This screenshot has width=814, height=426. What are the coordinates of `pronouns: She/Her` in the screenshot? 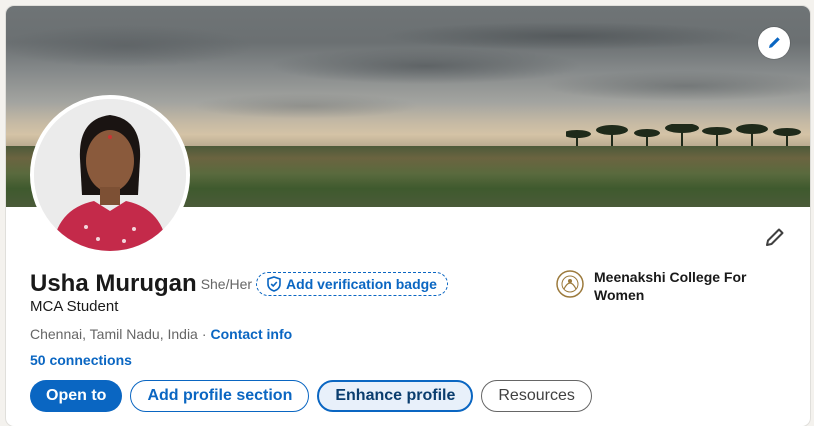 It's located at (226, 284).